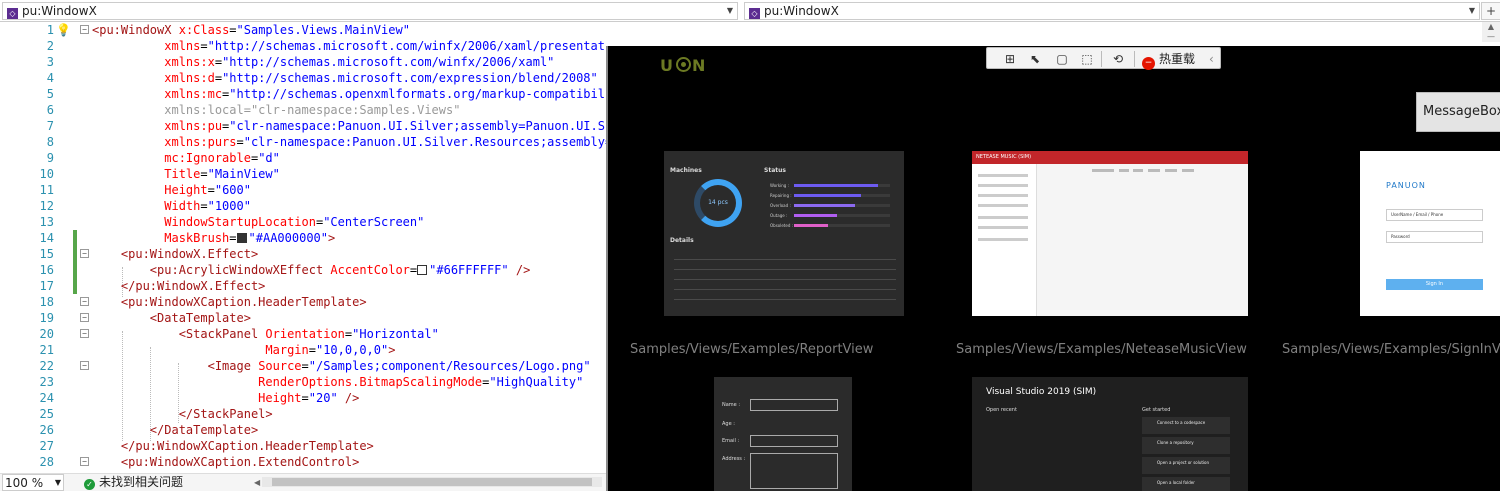  Describe the element at coordinates (50, 110) in the screenshot. I see `line-number: 6` at that location.